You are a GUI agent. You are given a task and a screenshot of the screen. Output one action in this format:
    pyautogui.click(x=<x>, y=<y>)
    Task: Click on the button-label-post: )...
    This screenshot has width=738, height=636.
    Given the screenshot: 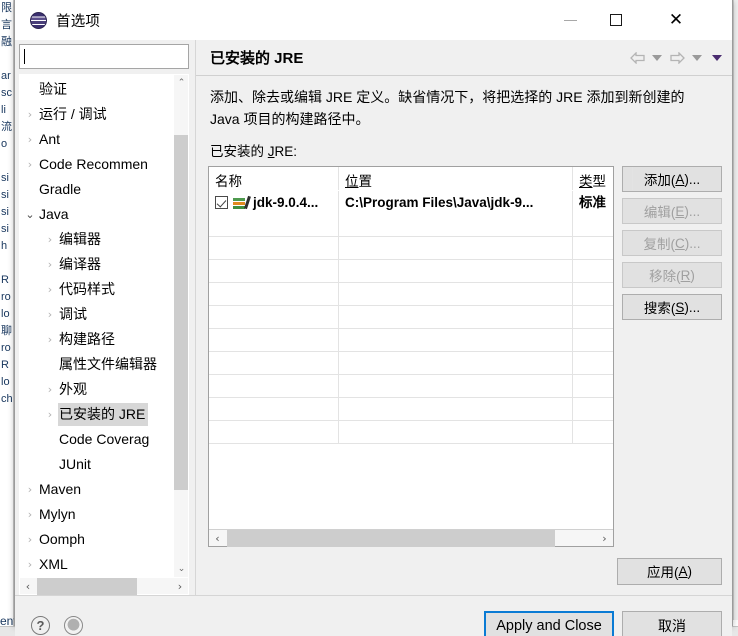 What is the action you would take?
    pyautogui.click(x=692, y=211)
    